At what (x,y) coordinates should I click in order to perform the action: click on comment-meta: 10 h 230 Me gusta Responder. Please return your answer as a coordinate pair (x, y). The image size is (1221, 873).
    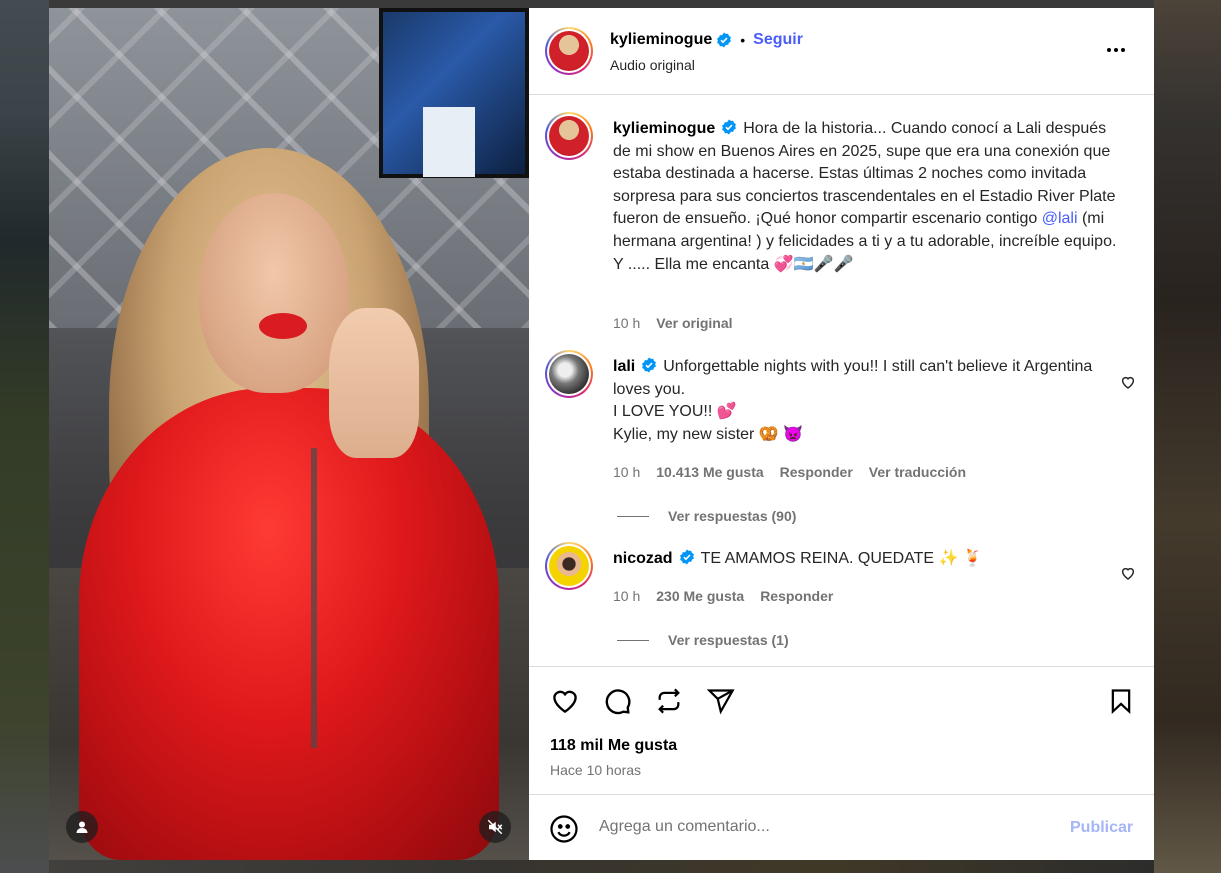
    Looking at the image, I should click on (723, 596).